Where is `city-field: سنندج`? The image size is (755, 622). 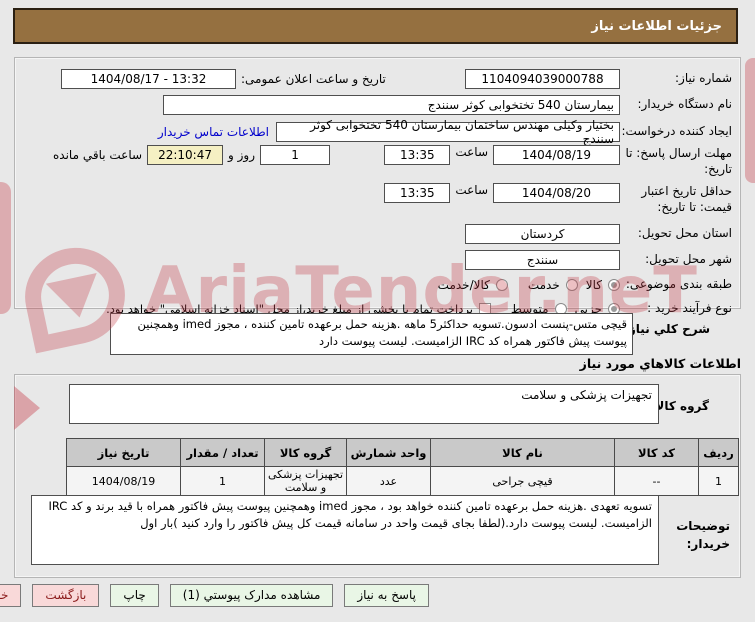
city-field: سنندج is located at coordinates (542, 260).